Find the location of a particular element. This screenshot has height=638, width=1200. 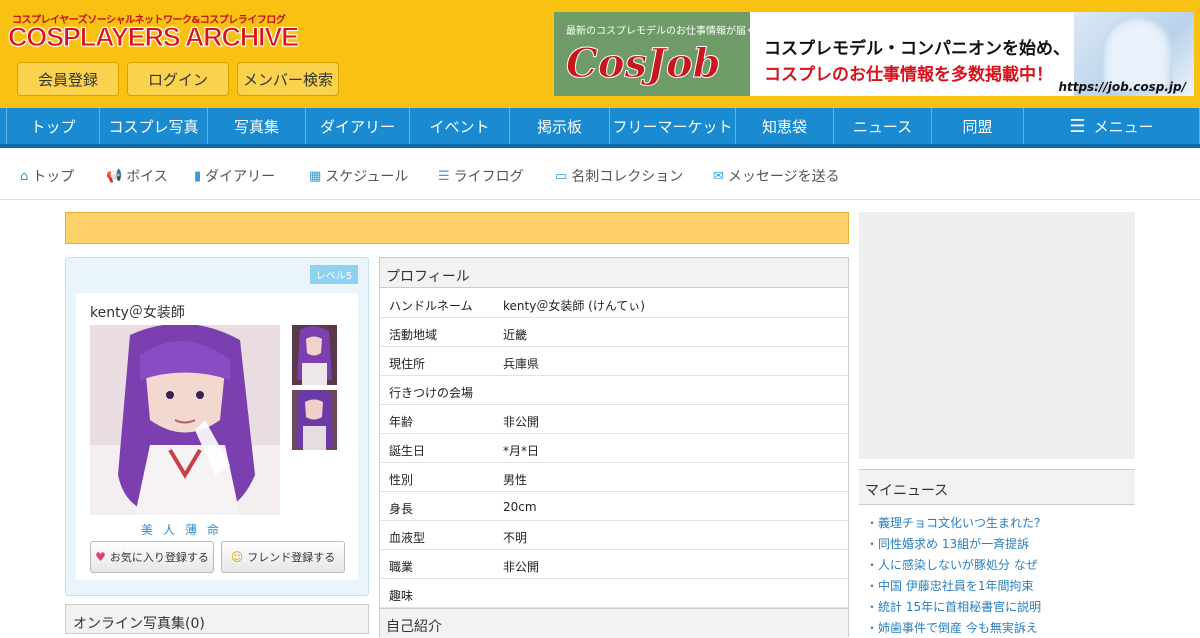

home-icon: ⌂ is located at coordinates (24, 176).